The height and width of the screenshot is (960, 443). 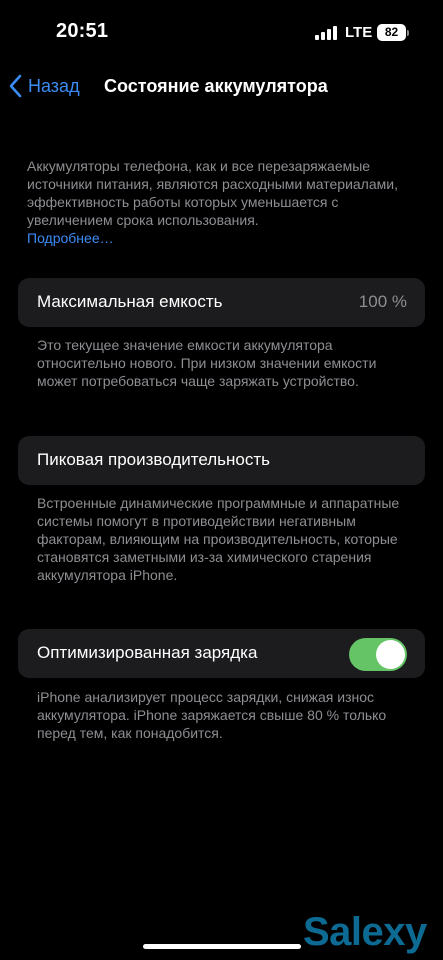 I want to click on network-type: LTE, so click(x=359, y=32).